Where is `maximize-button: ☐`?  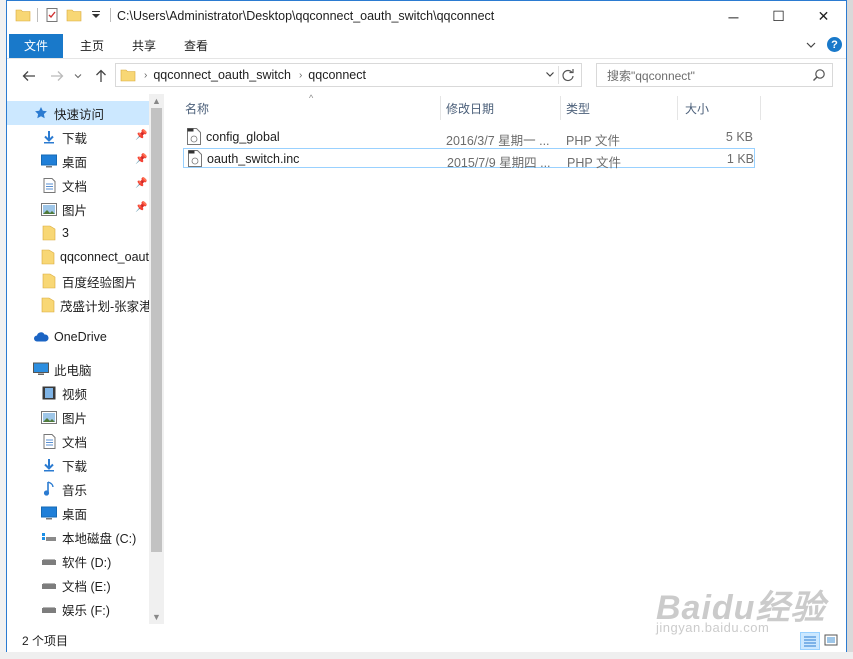 maximize-button: ☐ is located at coordinates (778, 16).